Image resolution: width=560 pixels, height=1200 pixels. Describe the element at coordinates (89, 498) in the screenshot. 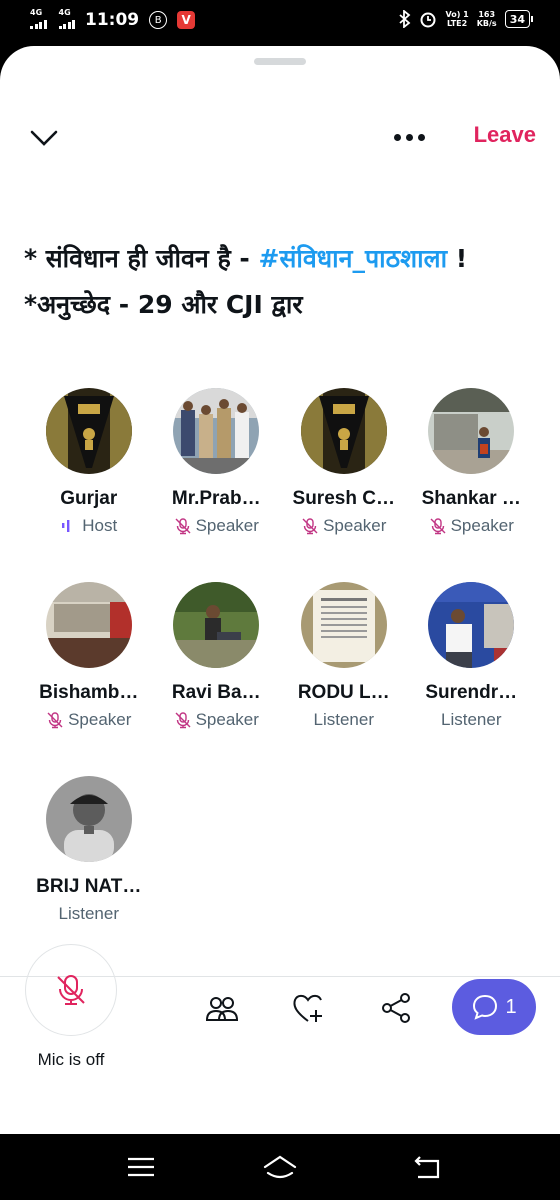

I see `participant-name: Gurjar` at that location.